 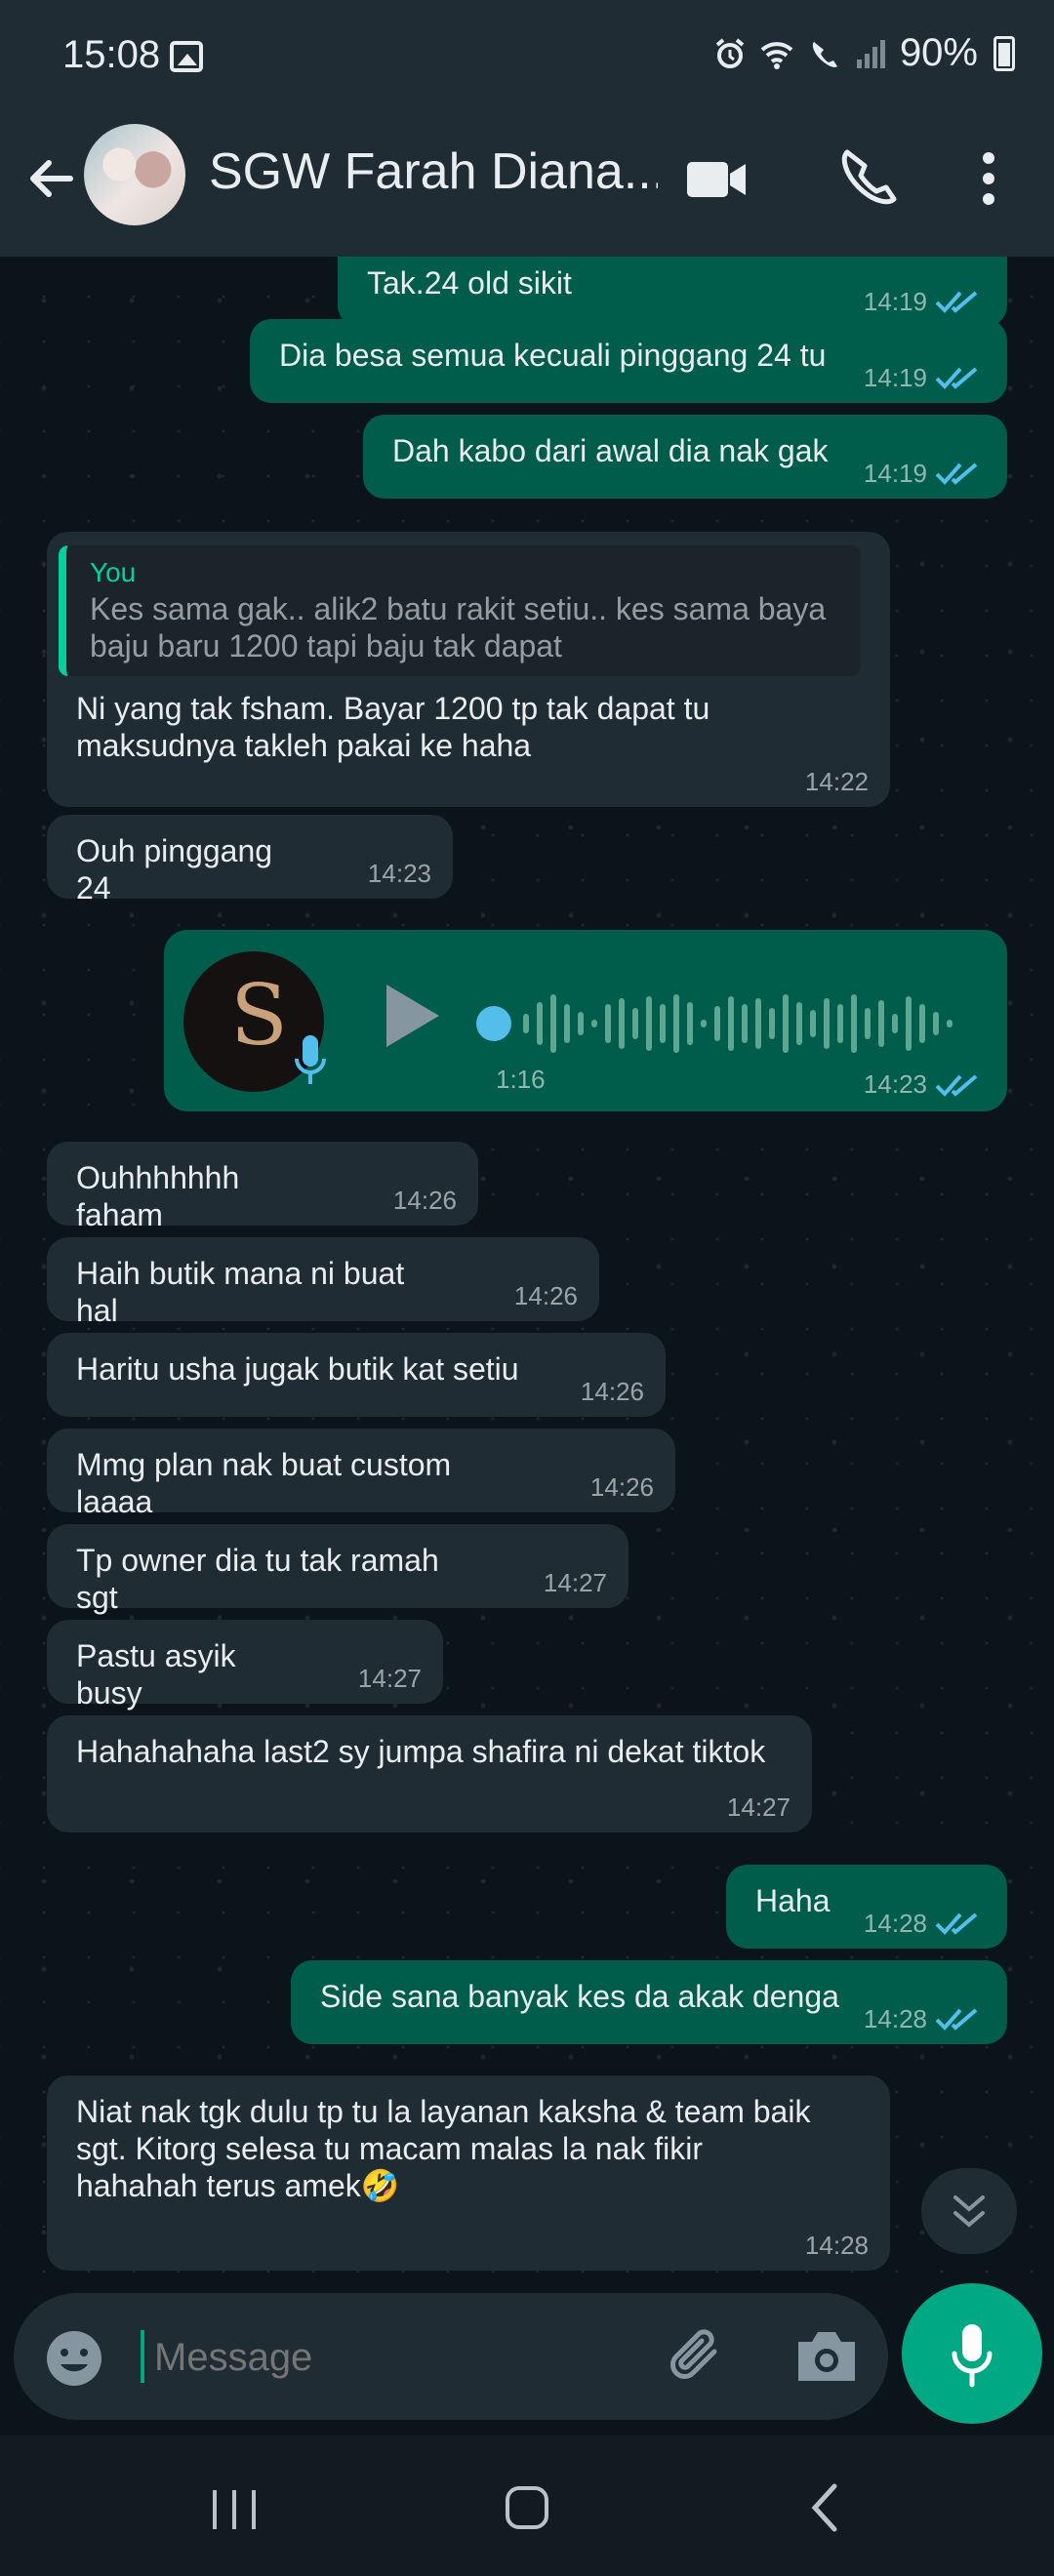 I want to click on message-composer, so click(x=451, y=2356).